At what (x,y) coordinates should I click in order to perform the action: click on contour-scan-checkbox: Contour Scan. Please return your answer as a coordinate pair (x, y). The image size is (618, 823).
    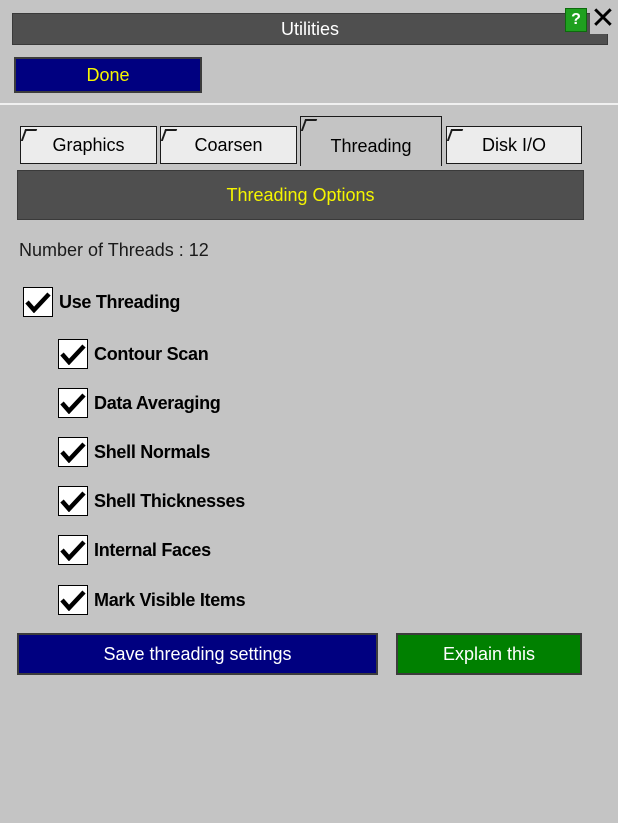
    Looking at the image, I should click on (133, 354).